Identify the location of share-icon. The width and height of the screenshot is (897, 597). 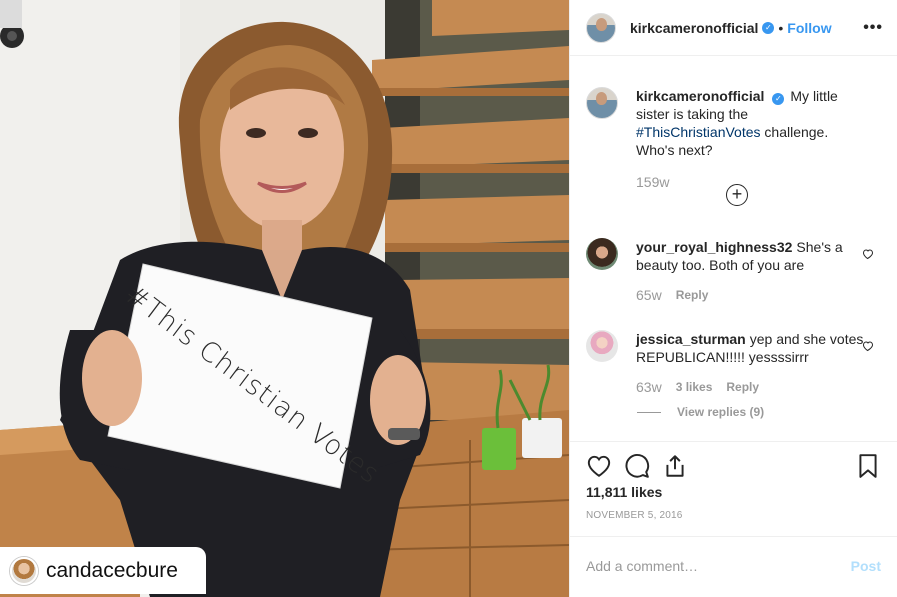
(675, 466).